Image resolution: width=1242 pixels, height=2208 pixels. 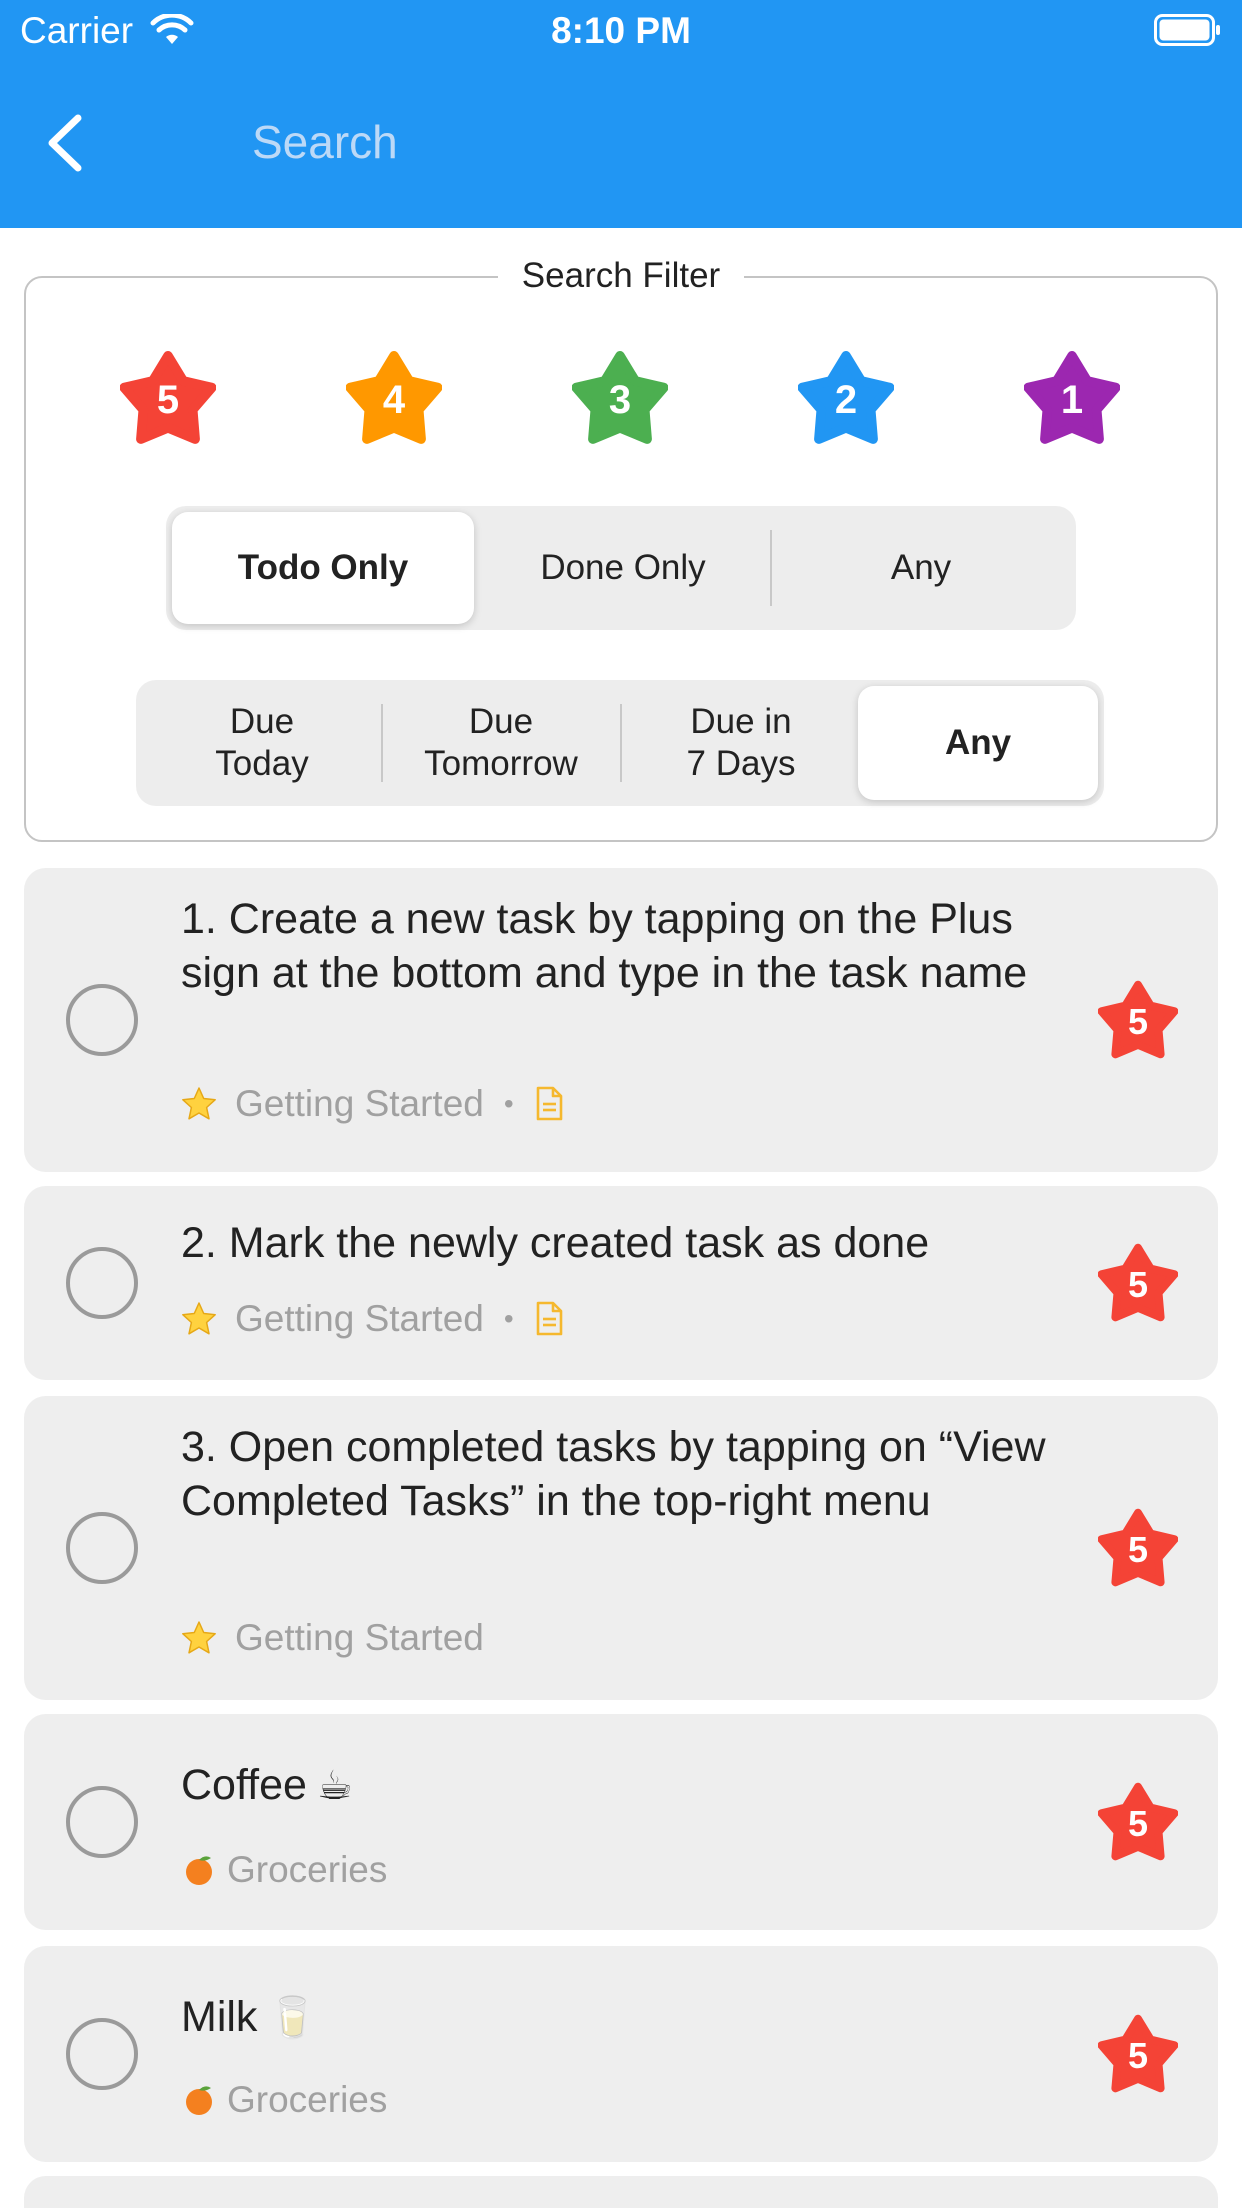 I want to click on task-title: Coffee ☕, so click(x=267, y=1785).